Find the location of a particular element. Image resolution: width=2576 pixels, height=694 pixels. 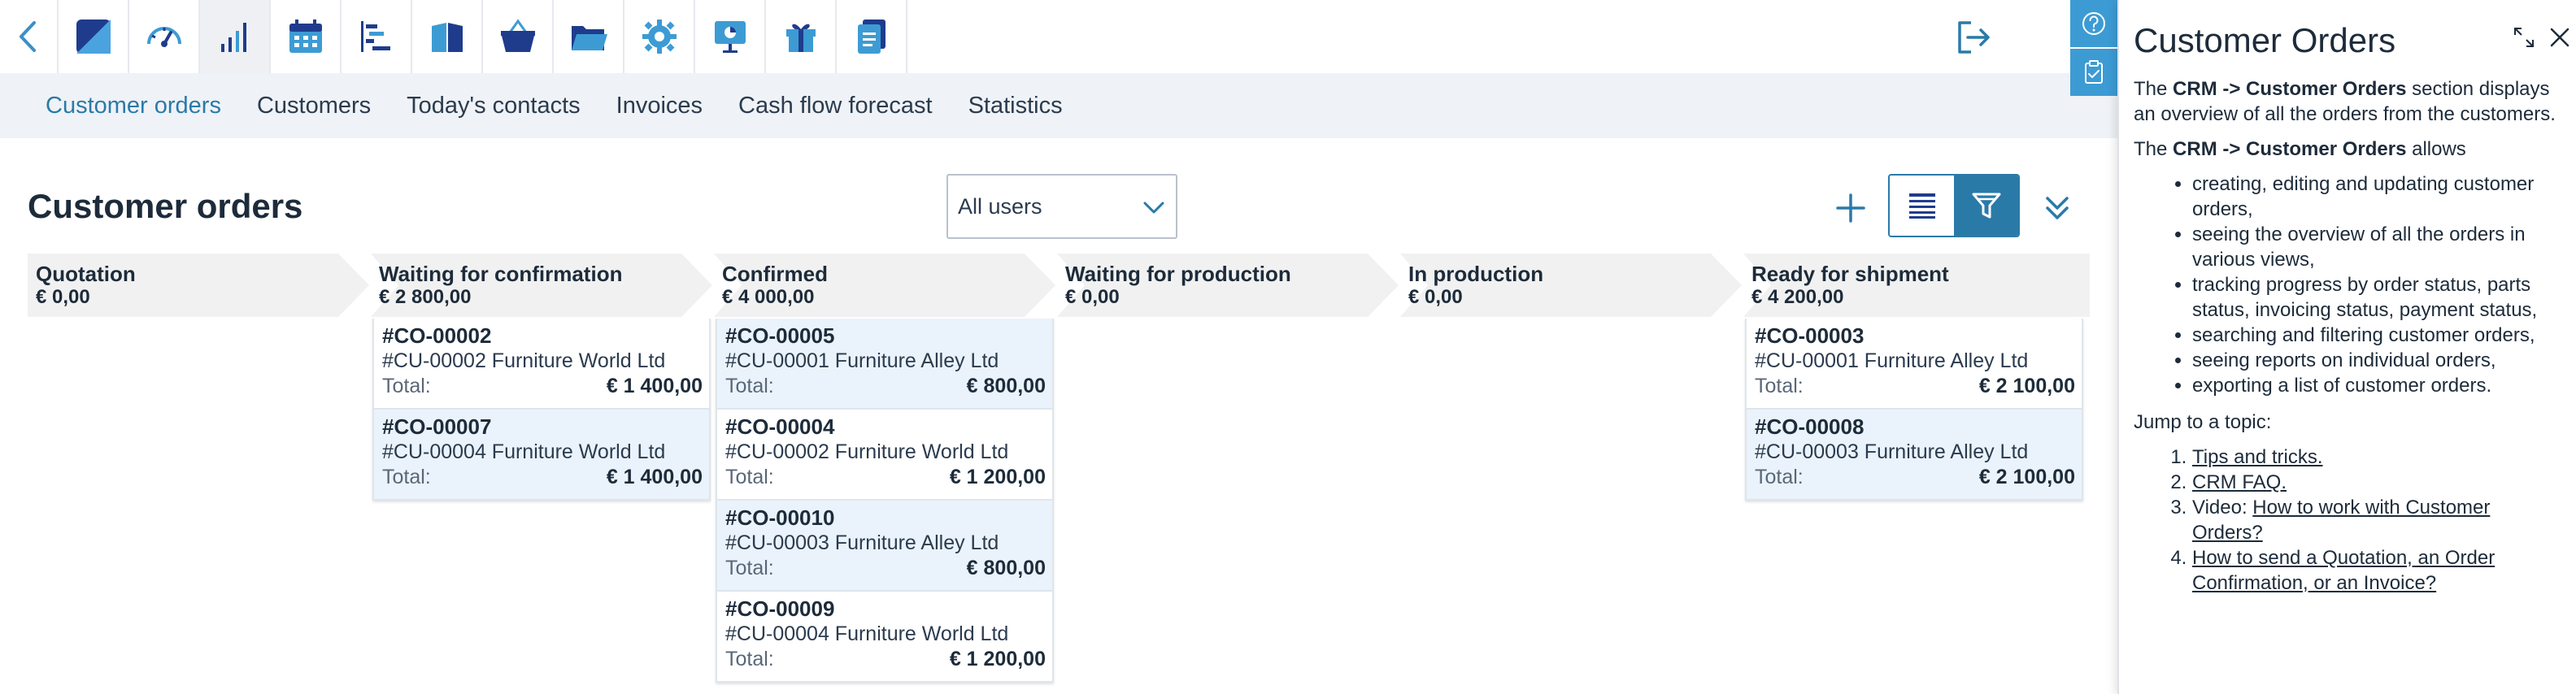

stage-in-production: In production € 0,00 is located at coordinates (1574, 285).